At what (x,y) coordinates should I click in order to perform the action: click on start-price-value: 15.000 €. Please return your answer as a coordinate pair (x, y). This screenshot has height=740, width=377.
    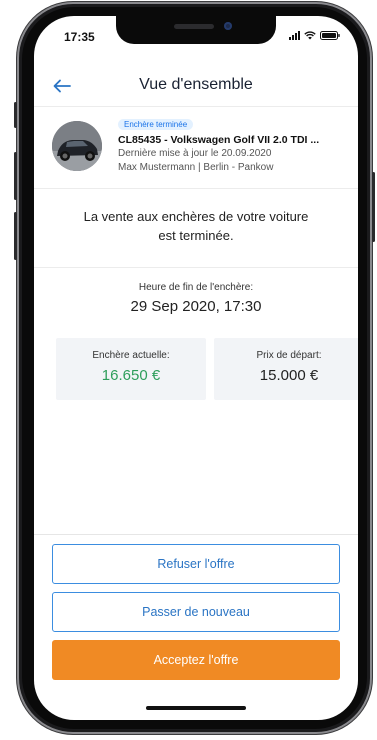
    Looking at the image, I should click on (289, 375).